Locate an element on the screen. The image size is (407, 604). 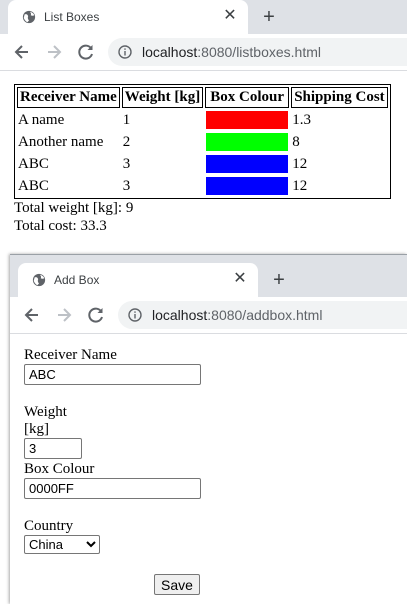
weight-field: Weight [kg] is located at coordinates (53, 431).